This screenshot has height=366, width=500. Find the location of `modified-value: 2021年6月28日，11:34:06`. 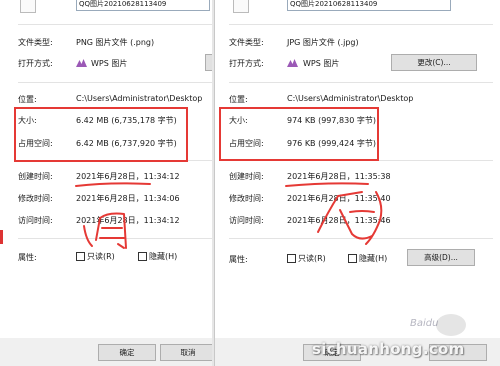

modified-value: 2021年6月28日，11:34:06 is located at coordinates (128, 198).